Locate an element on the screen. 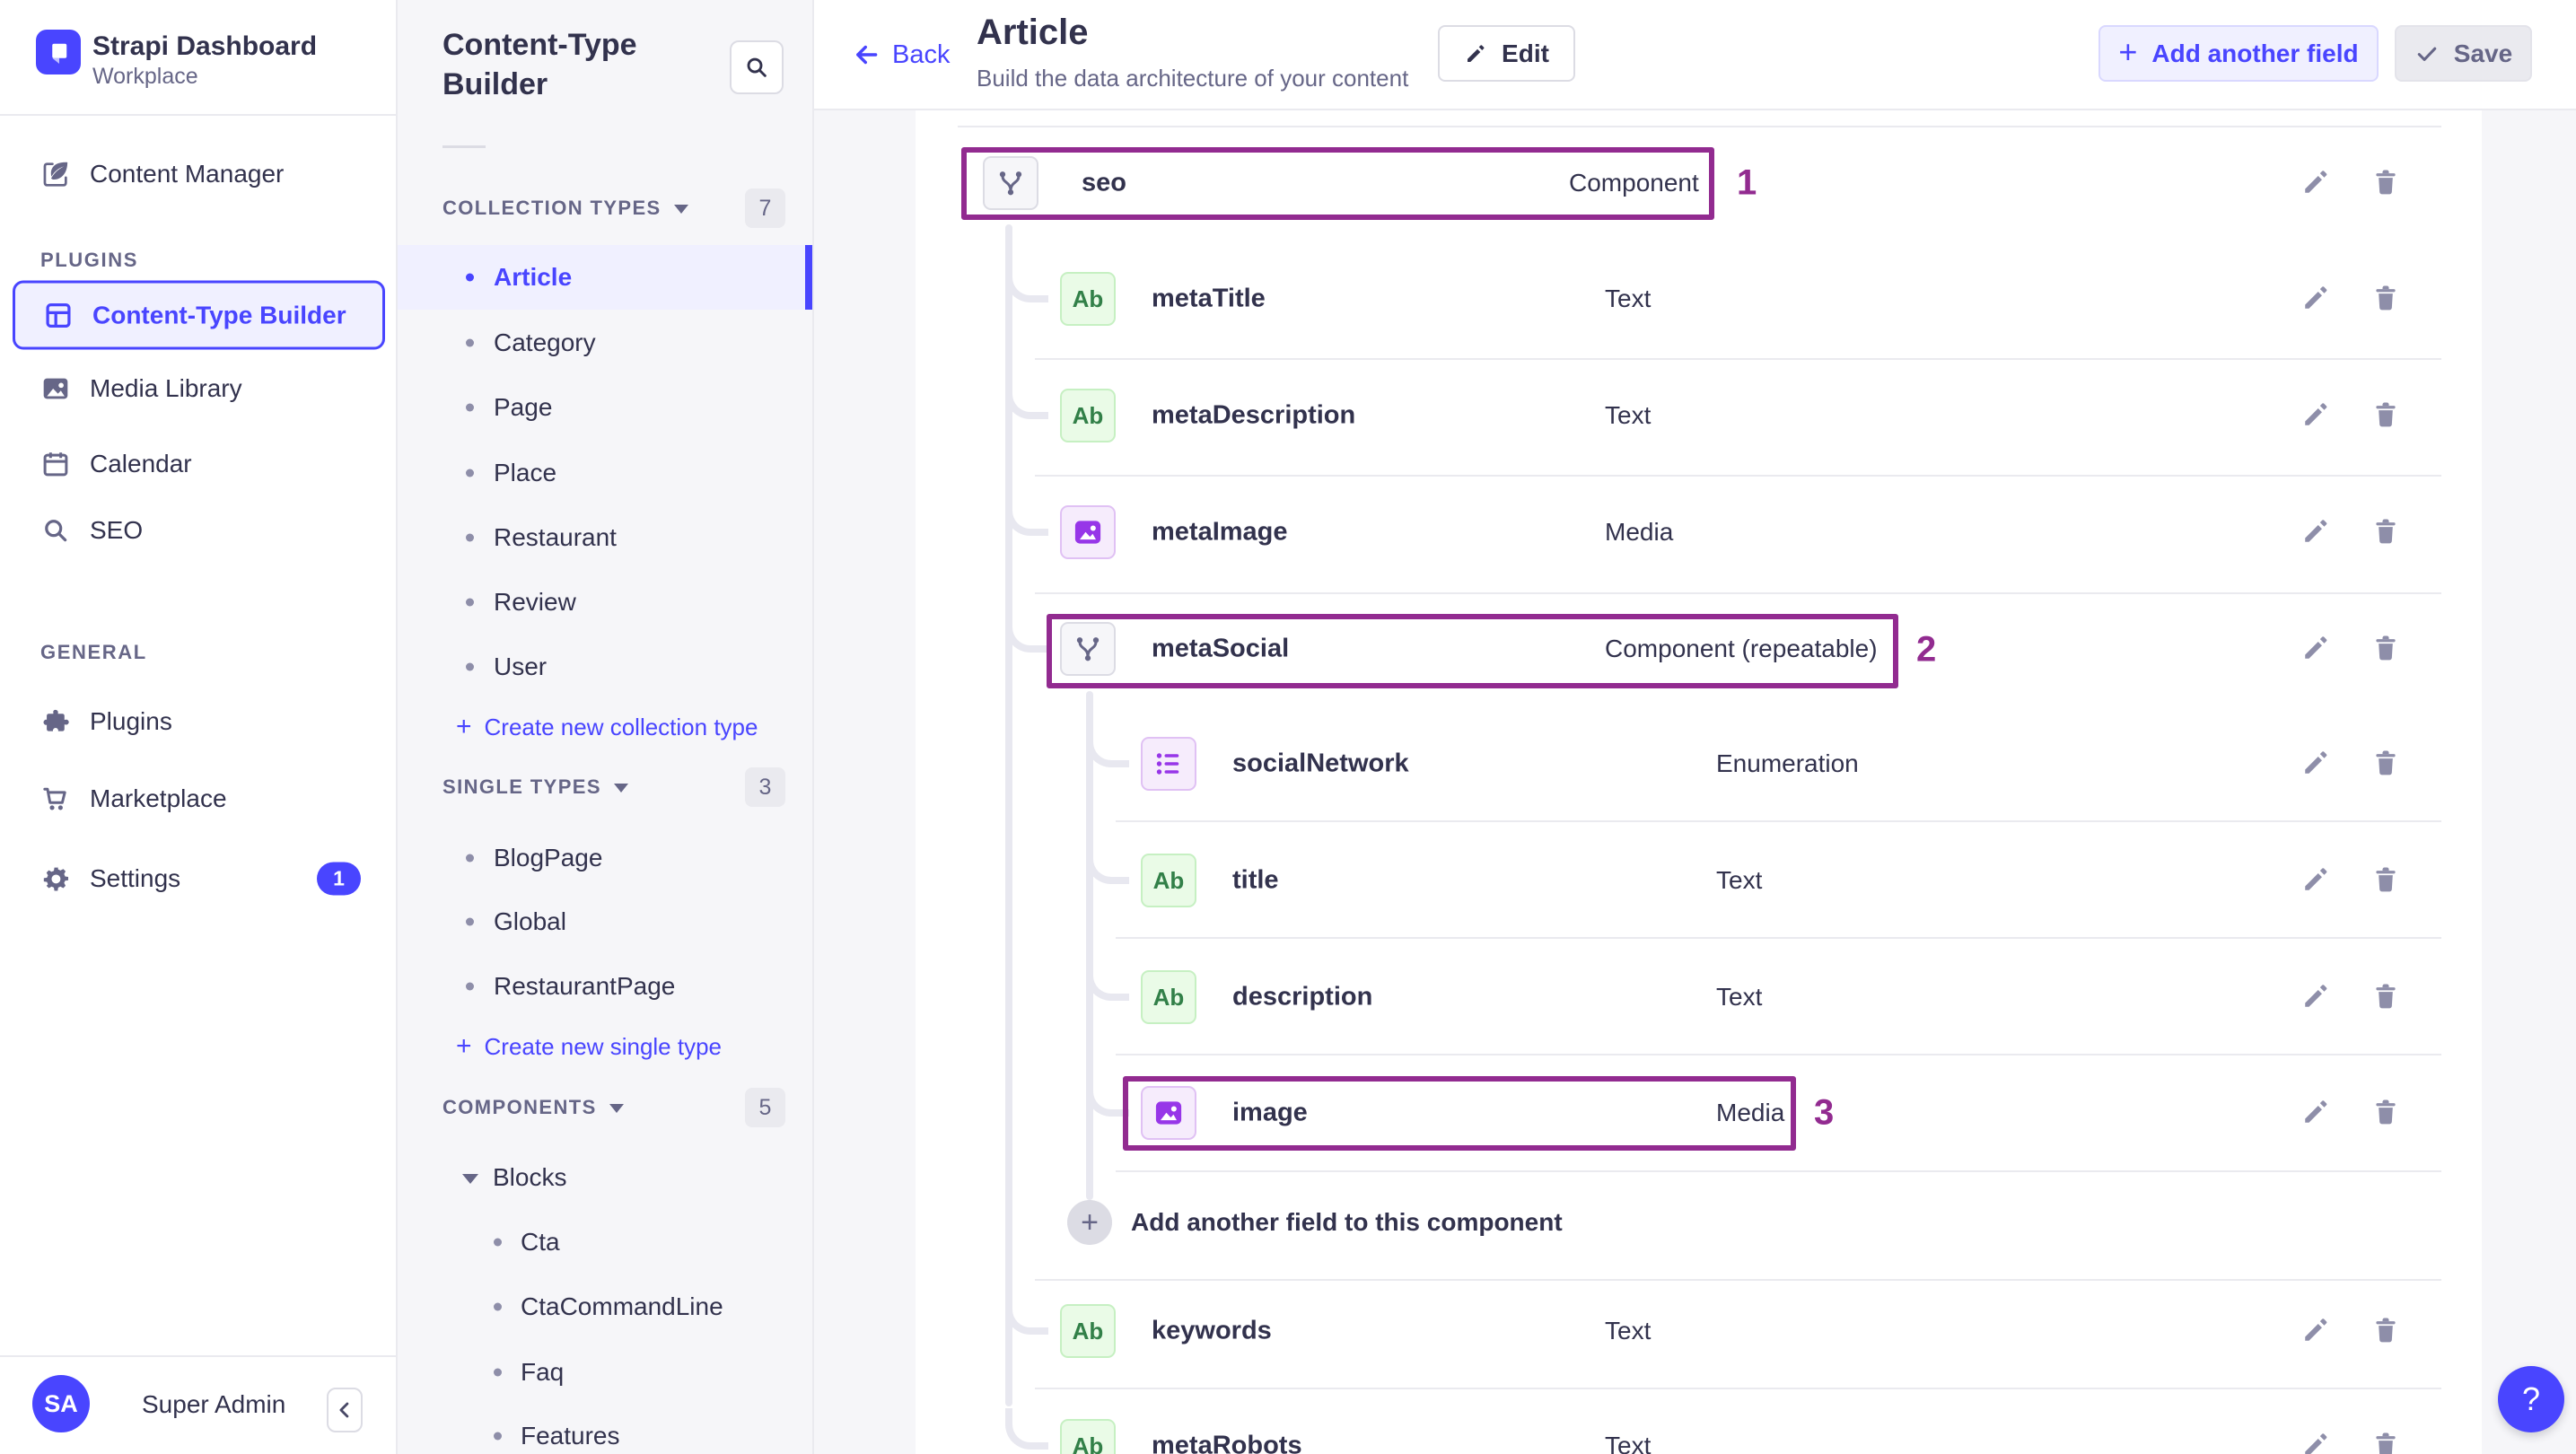 This screenshot has height=1454, width=2576. chevron-left-icon is located at coordinates (344, 1410).